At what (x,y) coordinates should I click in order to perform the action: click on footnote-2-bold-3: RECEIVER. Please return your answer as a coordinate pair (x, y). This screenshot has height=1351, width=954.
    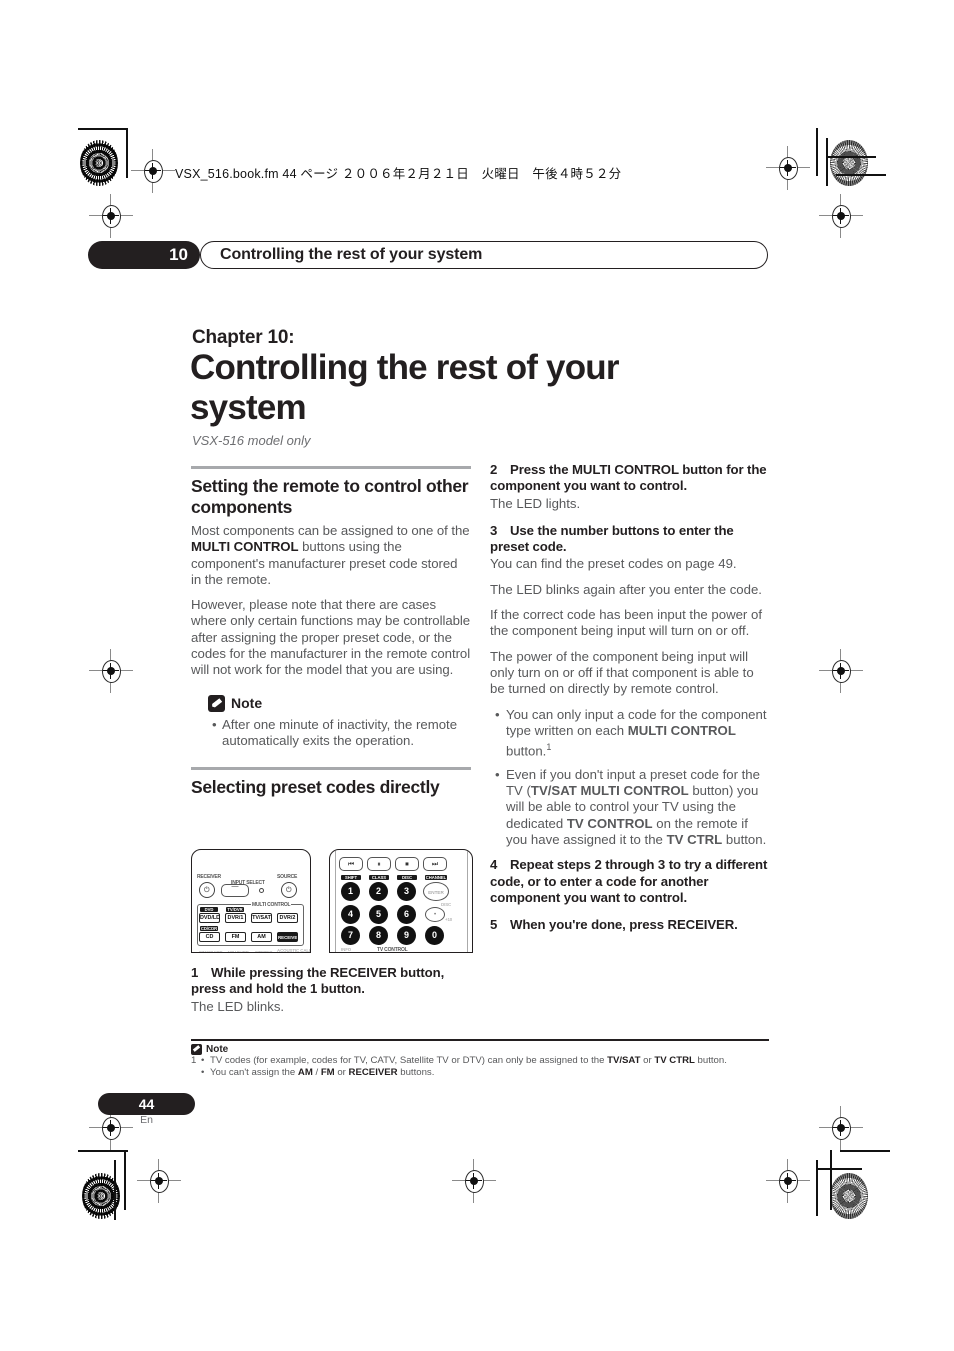
    Looking at the image, I should click on (373, 1073).